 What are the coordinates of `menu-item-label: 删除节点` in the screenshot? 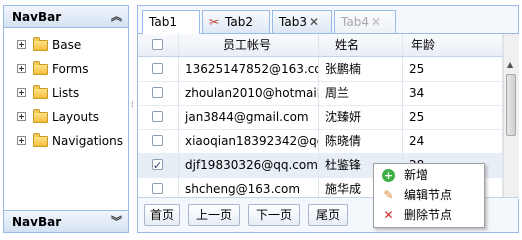 It's located at (428, 215).